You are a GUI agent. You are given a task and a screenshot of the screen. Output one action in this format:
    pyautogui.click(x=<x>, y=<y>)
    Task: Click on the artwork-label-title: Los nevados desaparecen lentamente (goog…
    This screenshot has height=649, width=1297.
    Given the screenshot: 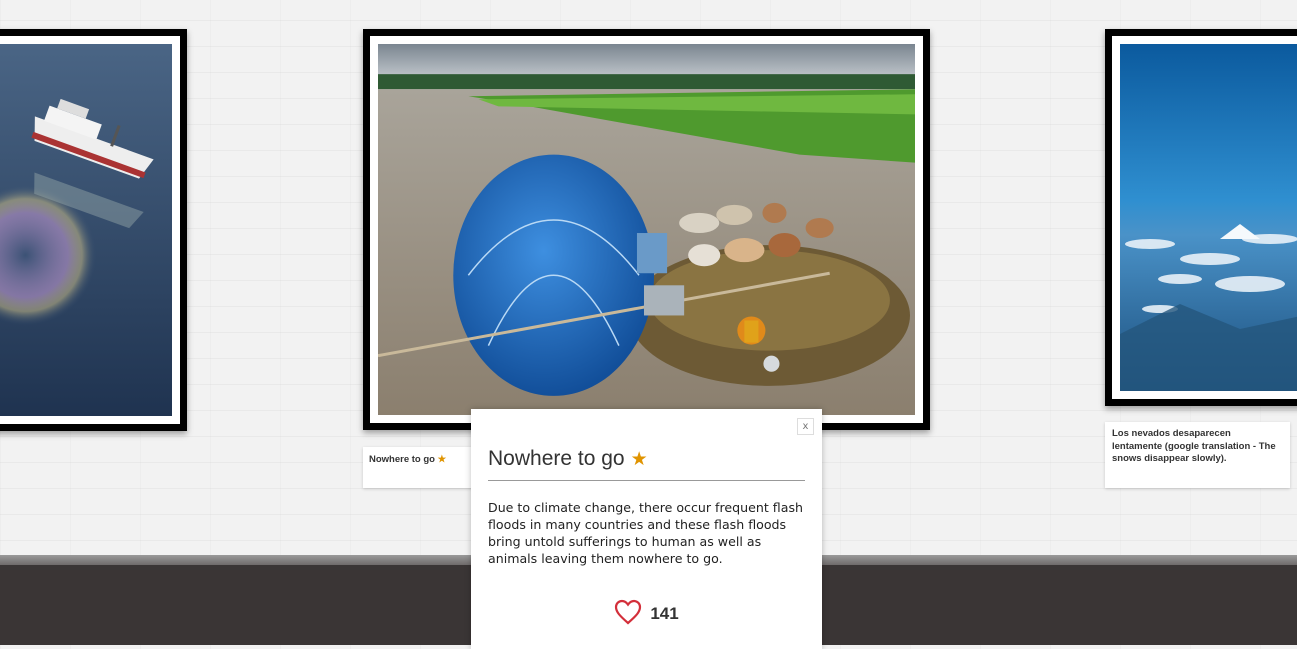 What is the action you would take?
    pyautogui.click(x=1194, y=446)
    